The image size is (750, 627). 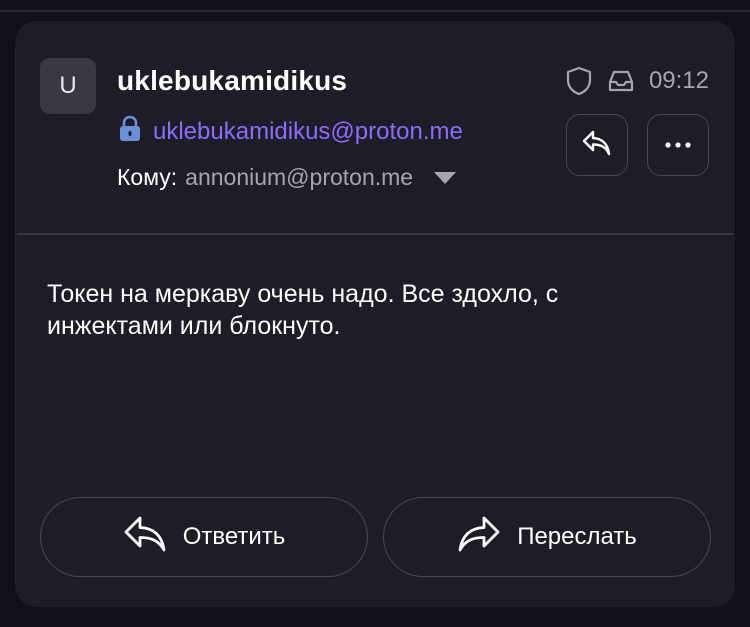 I want to click on forward-button: Переслать, so click(x=547, y=537).